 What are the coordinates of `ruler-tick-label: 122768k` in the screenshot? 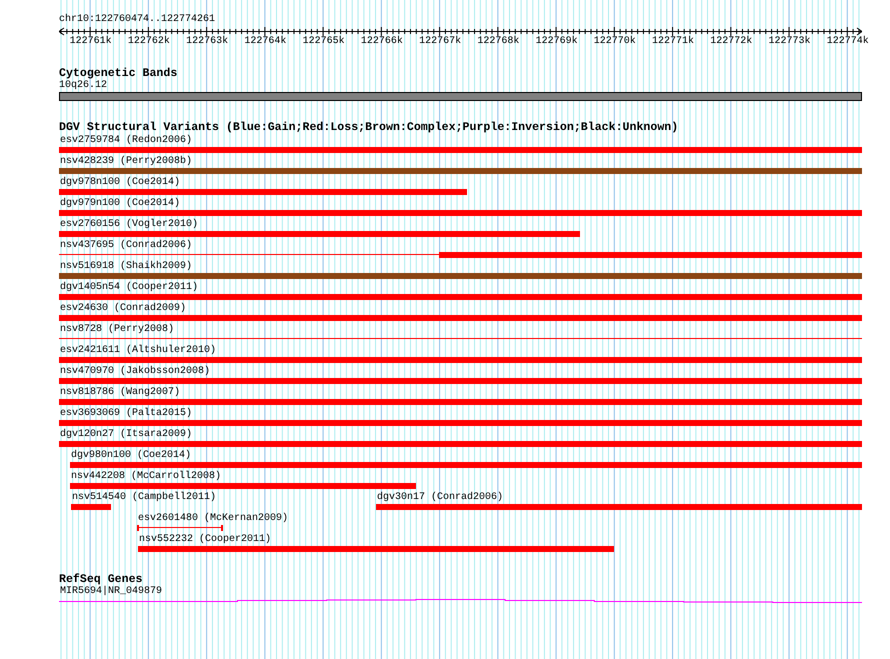 It's located at (498, 42).